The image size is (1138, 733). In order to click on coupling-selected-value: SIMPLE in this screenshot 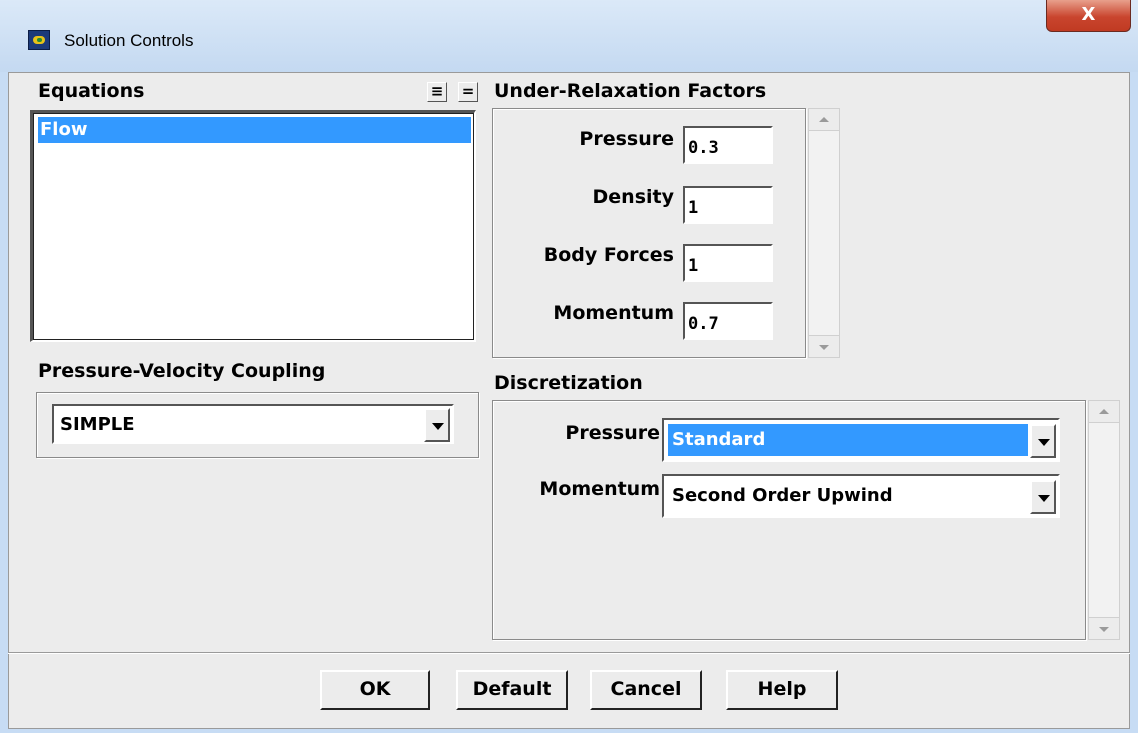, I will do `click(97, 424)`.